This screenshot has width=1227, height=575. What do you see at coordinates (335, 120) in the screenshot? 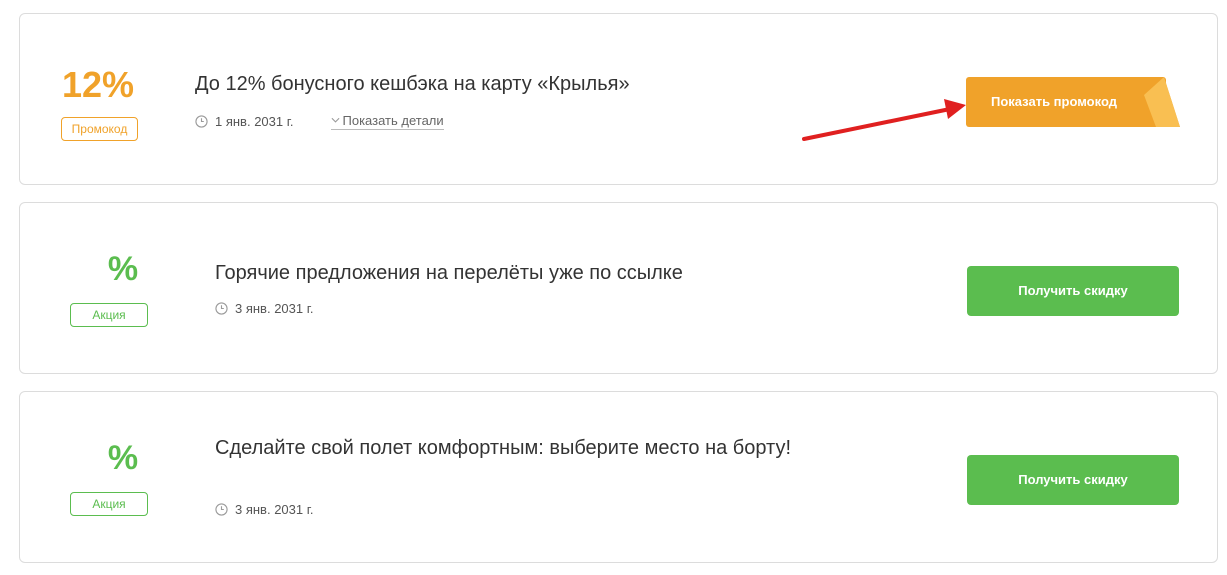
I see `chevron-down-icon` at bounding box center [335, 120].